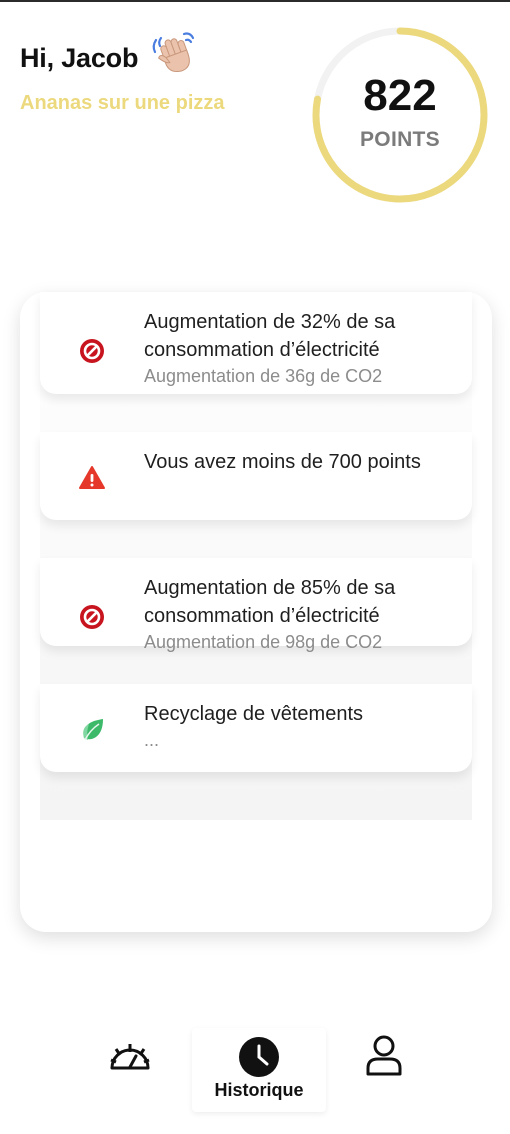 This screenshot has height=1134, width=510. I want to click on bottom-nav: Historique, so click(255, 1070).